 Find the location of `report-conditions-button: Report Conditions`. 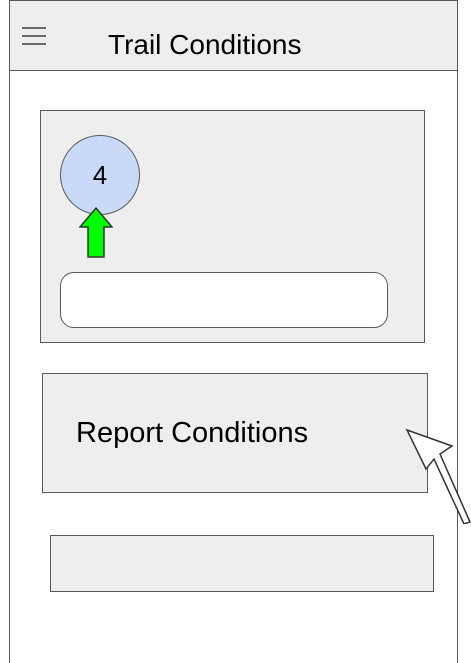

report-conditions-button: Report Conditions is located at coordinates (235, 433).